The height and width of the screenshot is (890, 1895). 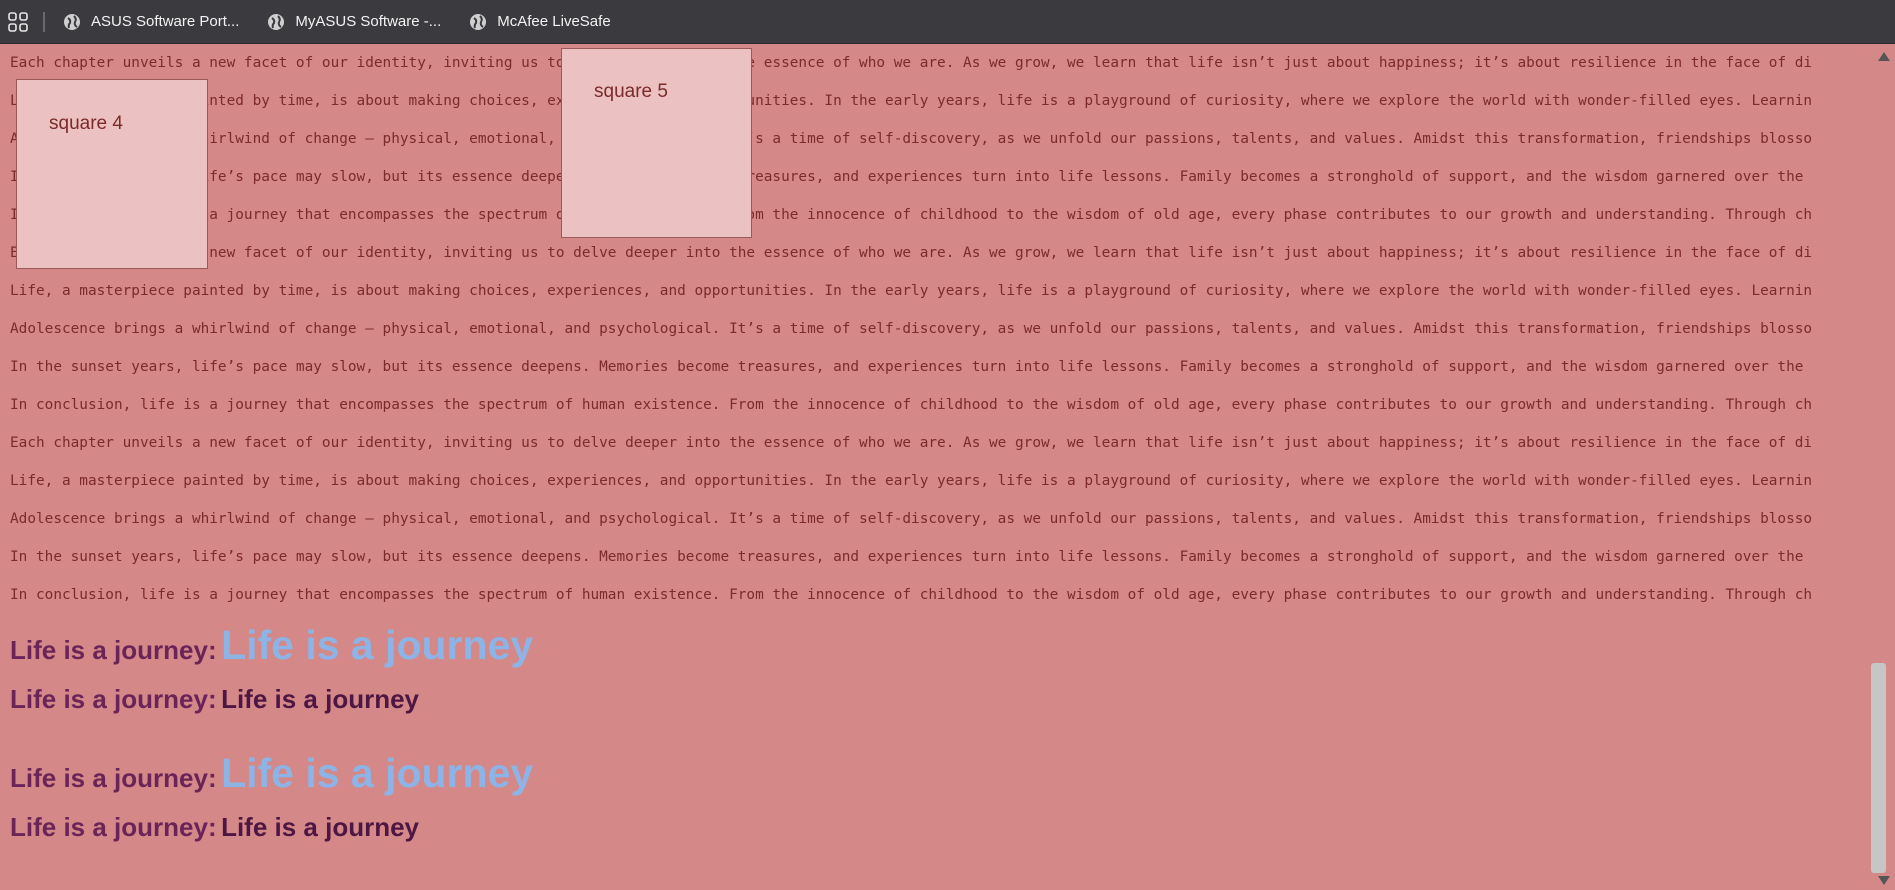 I want to click on scrollbar-thumb, so click(x=1878, y=768).